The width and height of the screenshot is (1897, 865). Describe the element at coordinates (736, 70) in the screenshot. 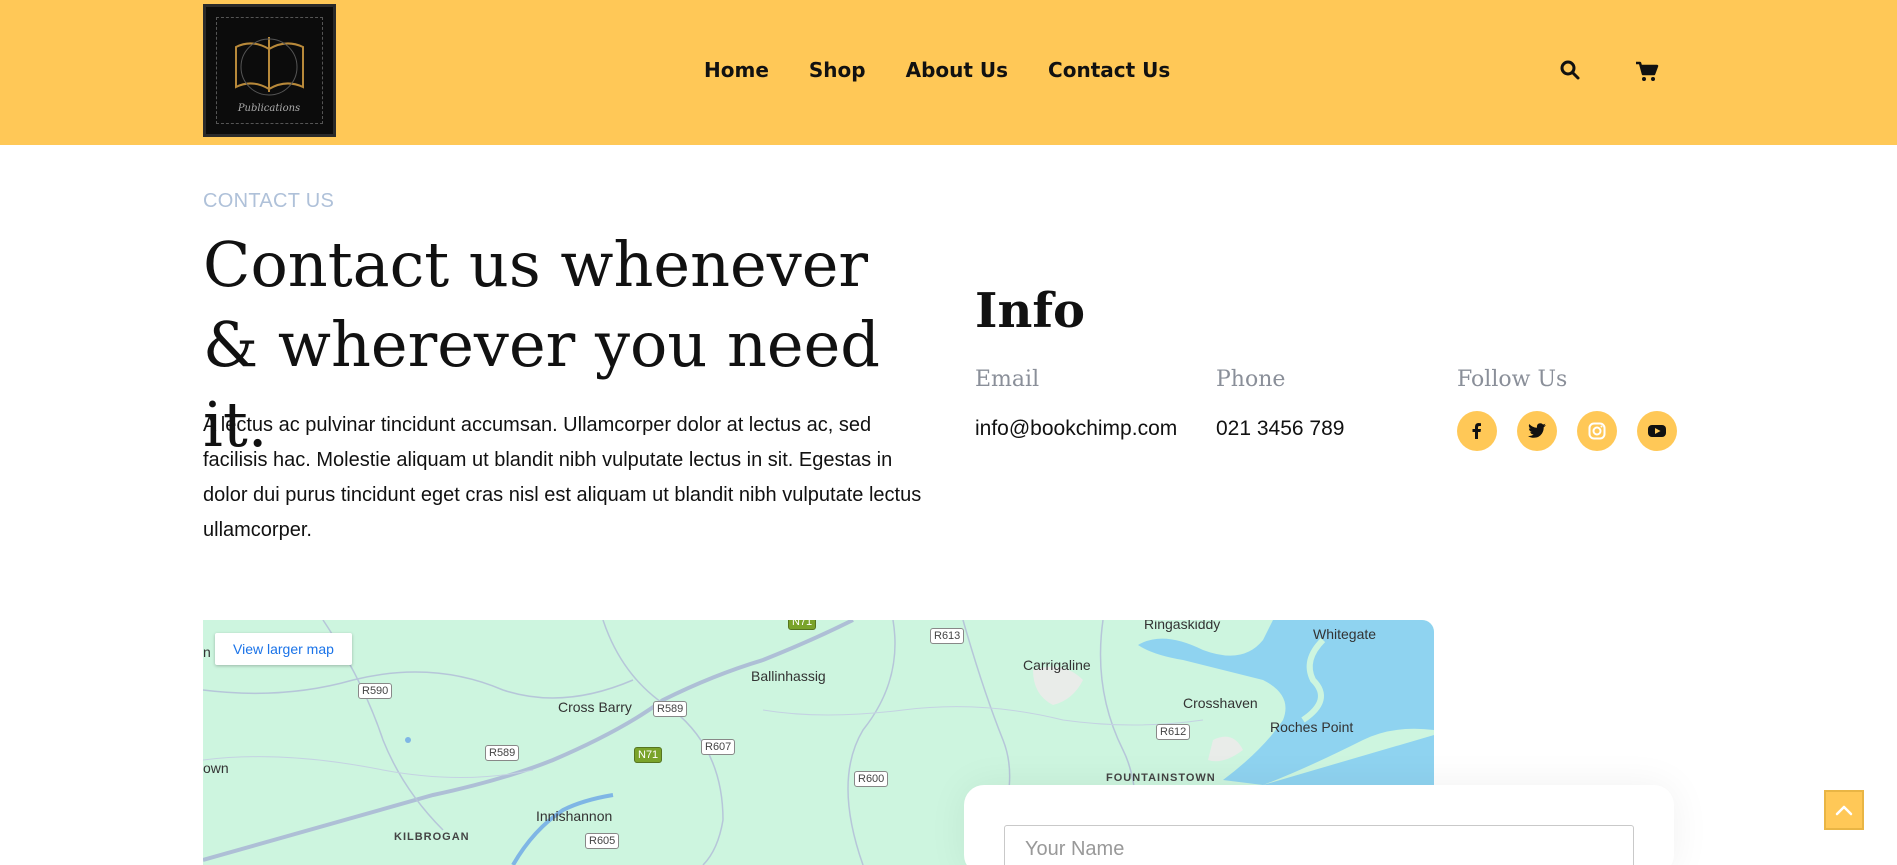

I see `nav-home: Home` at that location.